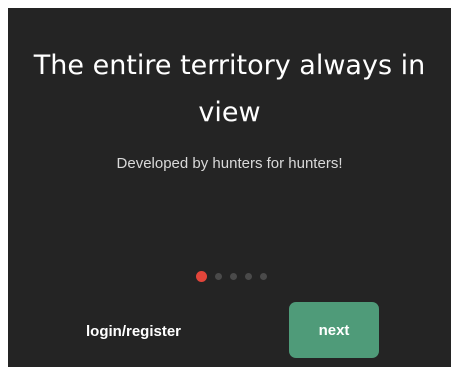  I want to click on next-button: next, so click(334, 330).